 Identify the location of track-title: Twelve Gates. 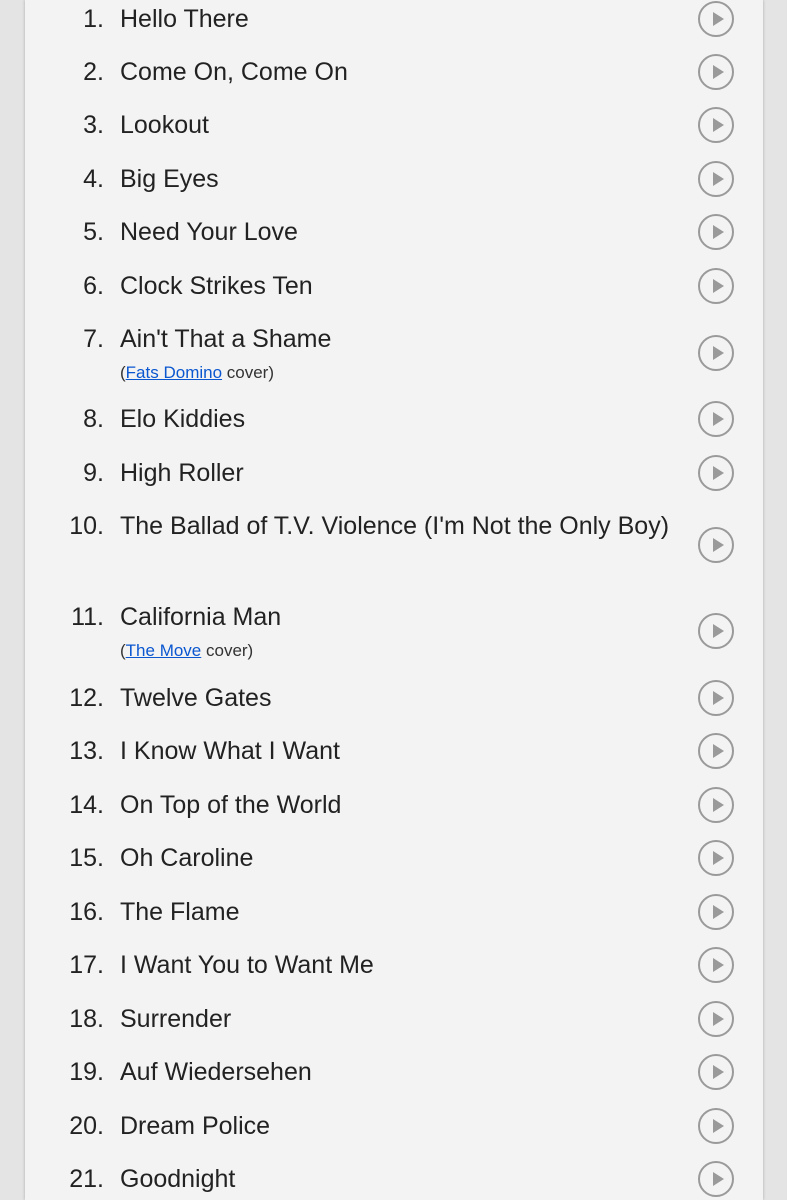
(196, 698).